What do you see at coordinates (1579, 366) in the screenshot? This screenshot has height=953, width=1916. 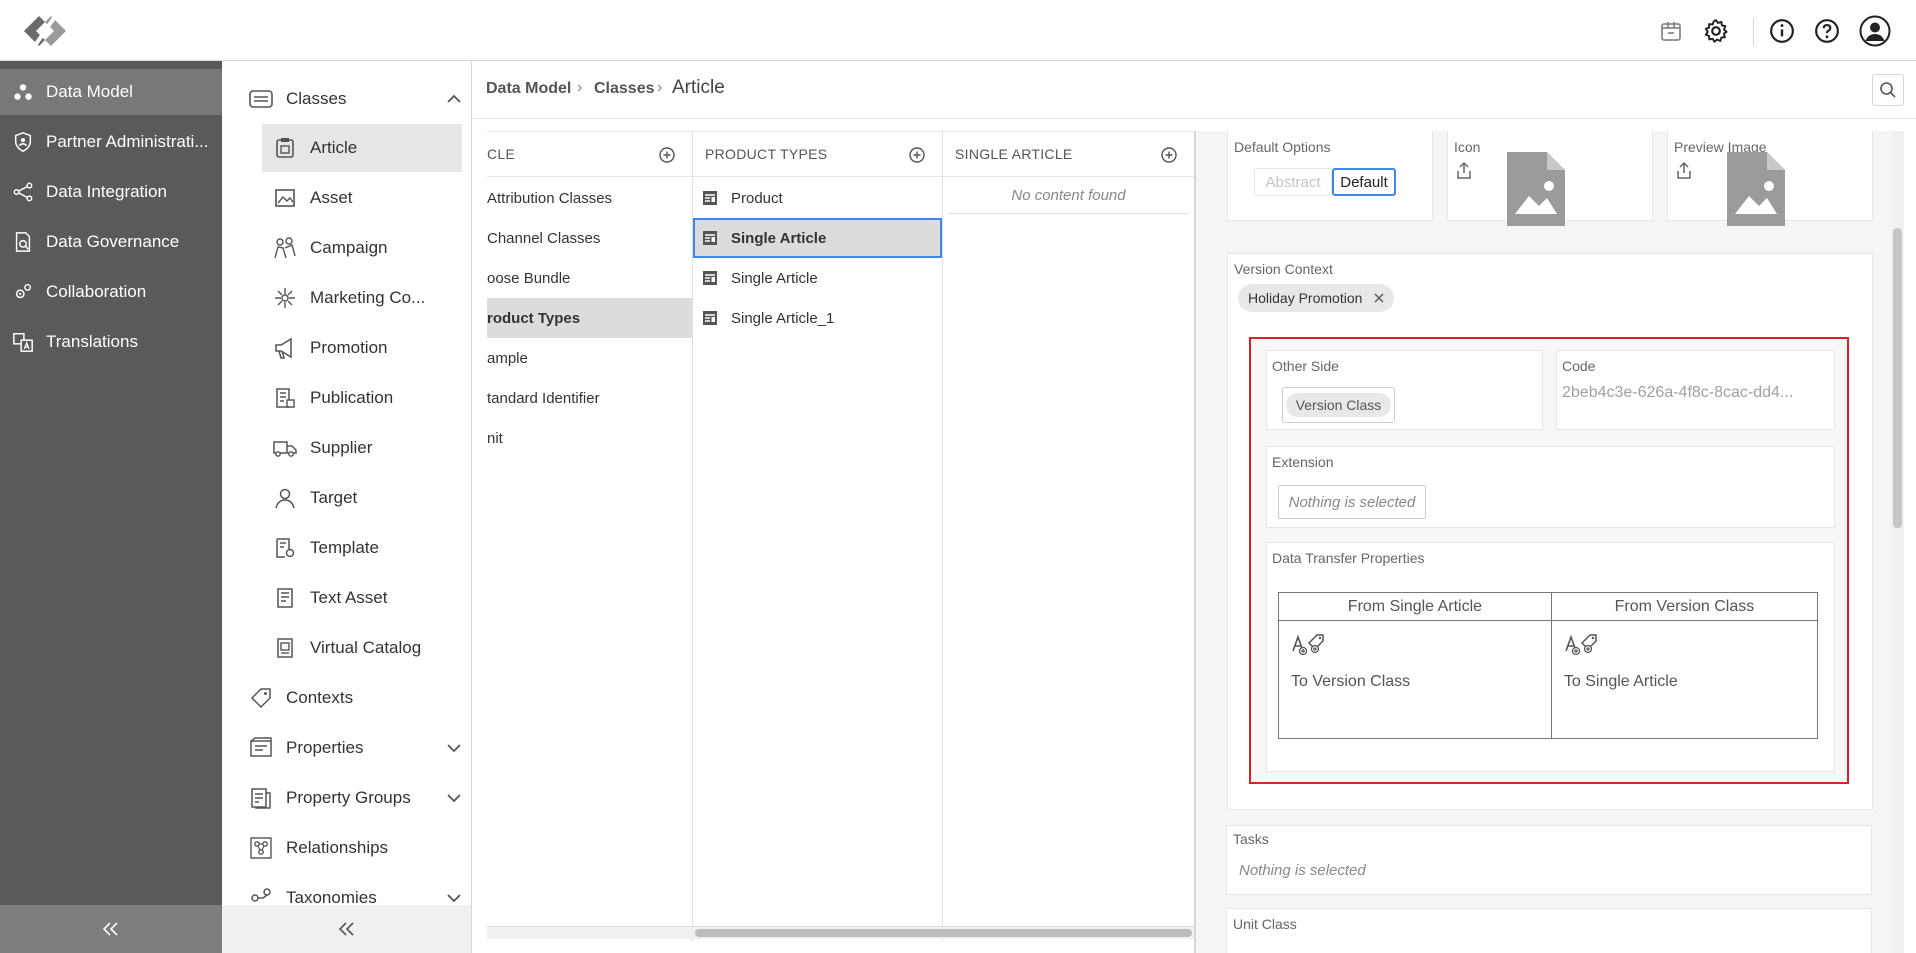 I see `field-label: Code` at bounding box center [1579, 366].